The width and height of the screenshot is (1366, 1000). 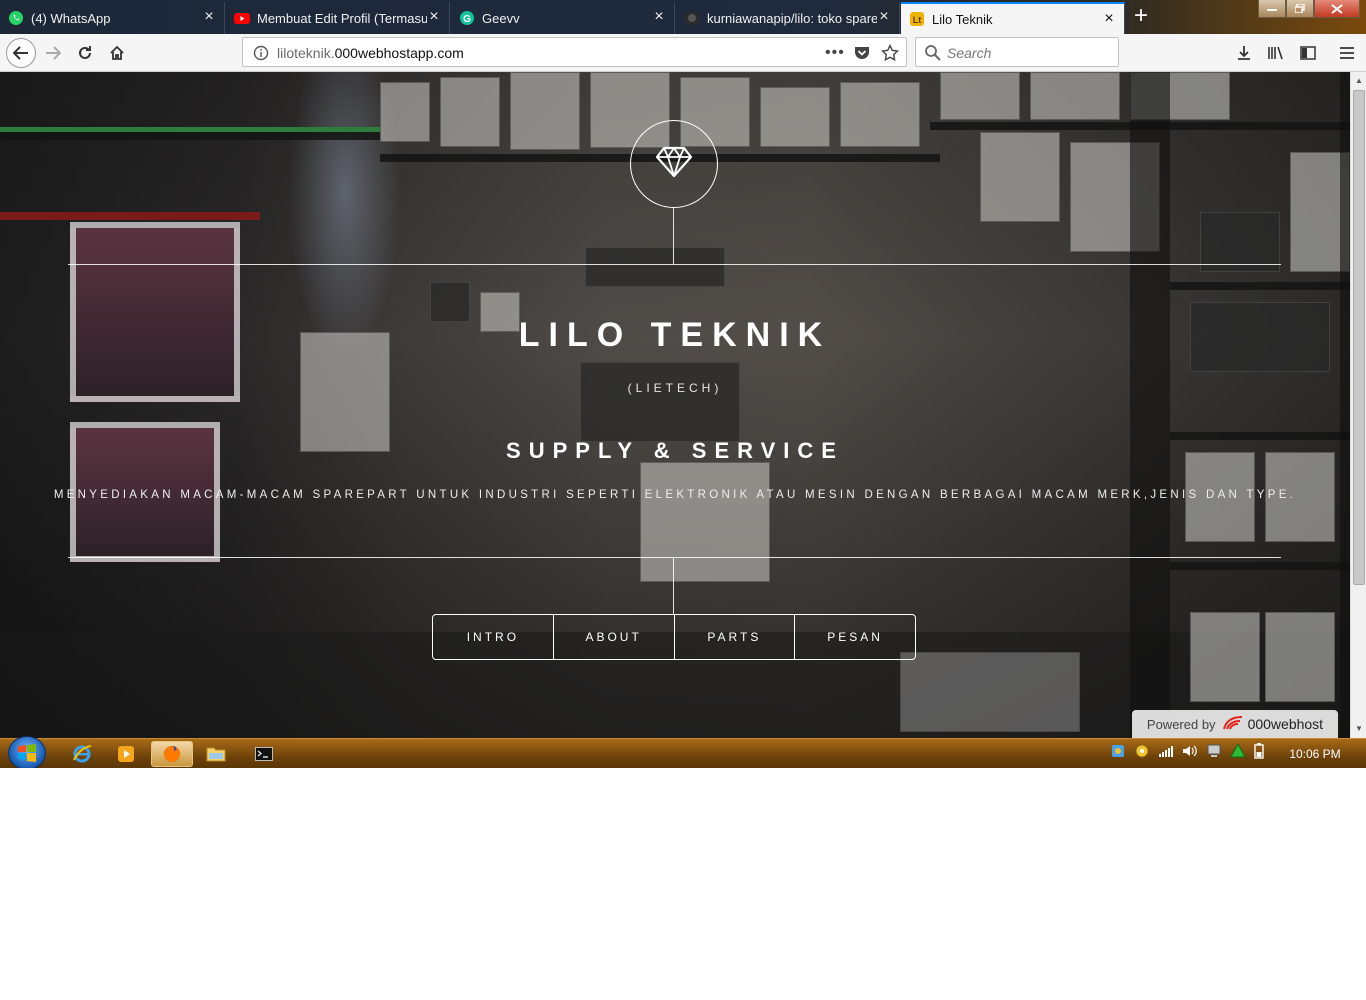 What do you see at coordinates (675, 335) in the screenshot?
I see `site-title: LILO TEKNIK` at bounding box center [675, 335].